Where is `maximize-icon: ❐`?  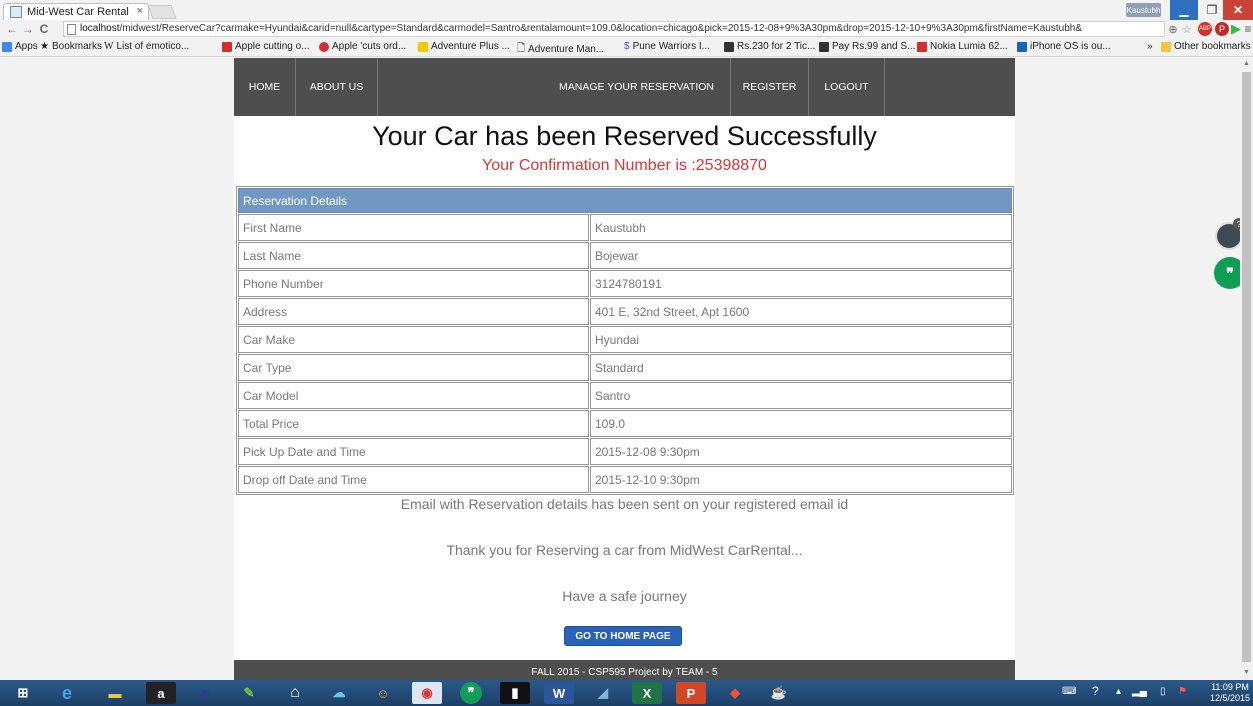
maximize-icon: ❐ is located at coordinates (1212, 10).